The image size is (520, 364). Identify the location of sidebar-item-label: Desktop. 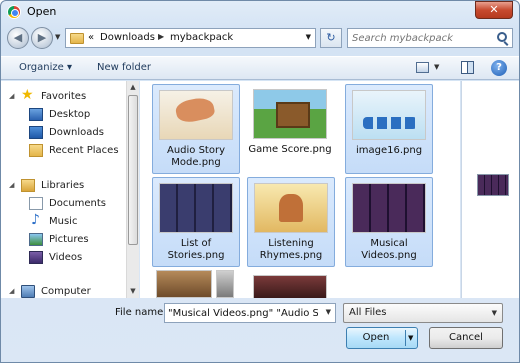
(70, 114).